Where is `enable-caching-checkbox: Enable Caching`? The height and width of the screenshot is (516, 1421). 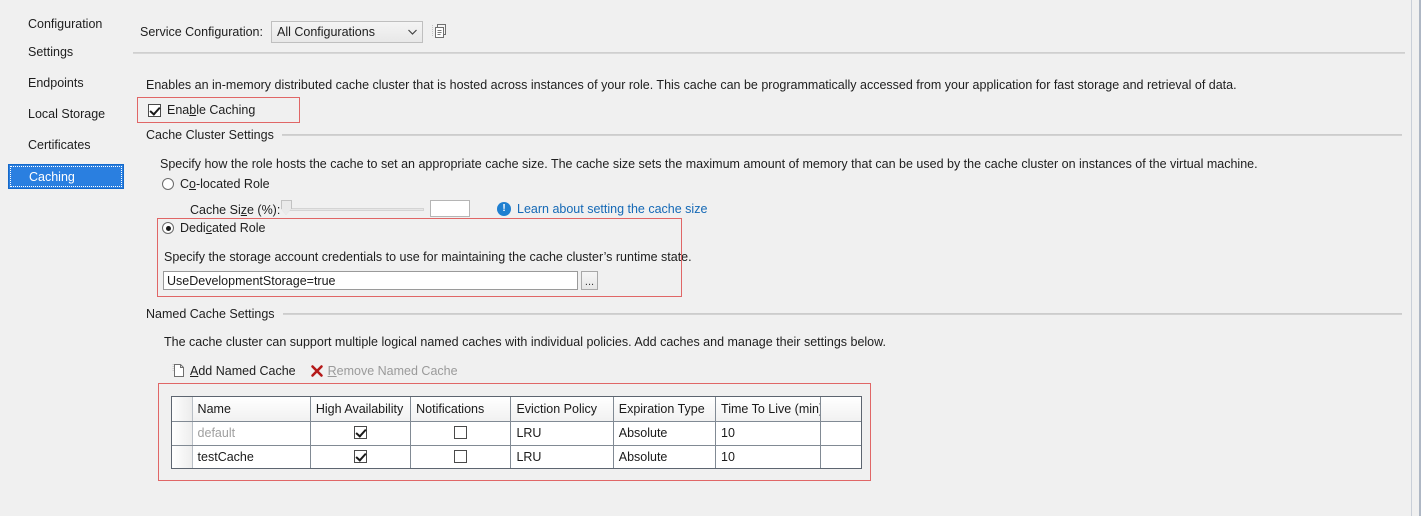 enable-caching-checkbox: Enable Caching is located at coordinates (201, 110).